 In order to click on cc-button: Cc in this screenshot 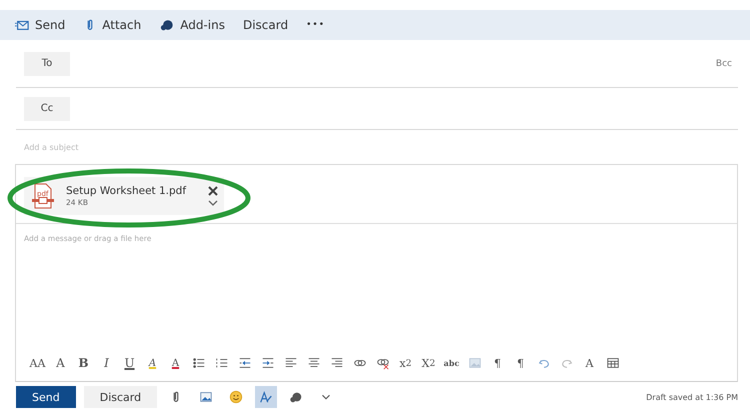, I will do `click(47, 108)`.